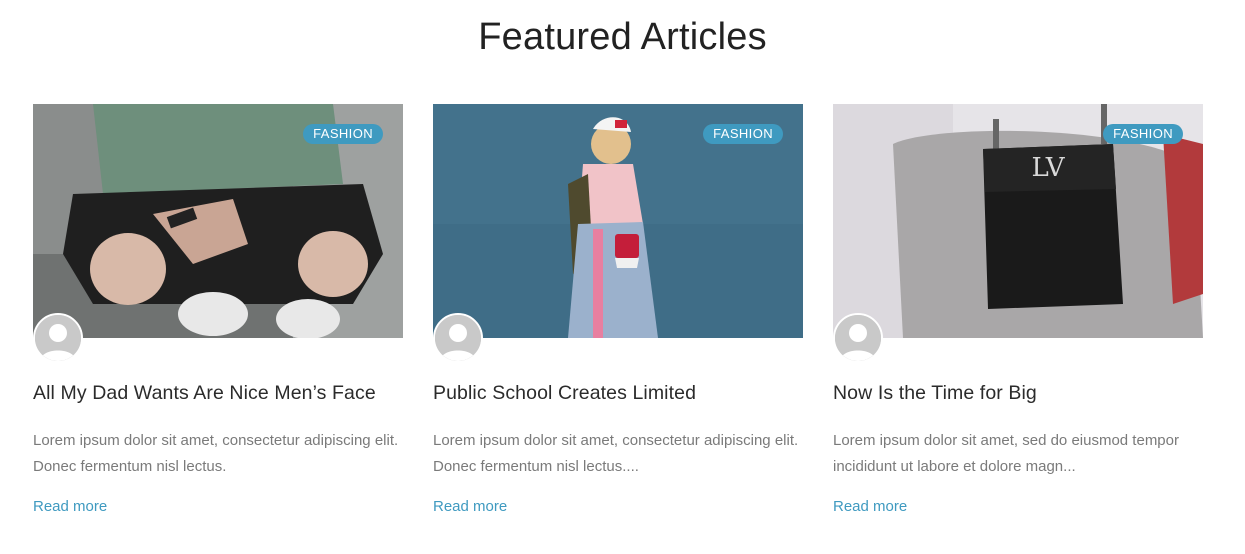 This screenshot has height=554, width=1245. I want to click on section-title: Featured Articles, so click(622, 37).